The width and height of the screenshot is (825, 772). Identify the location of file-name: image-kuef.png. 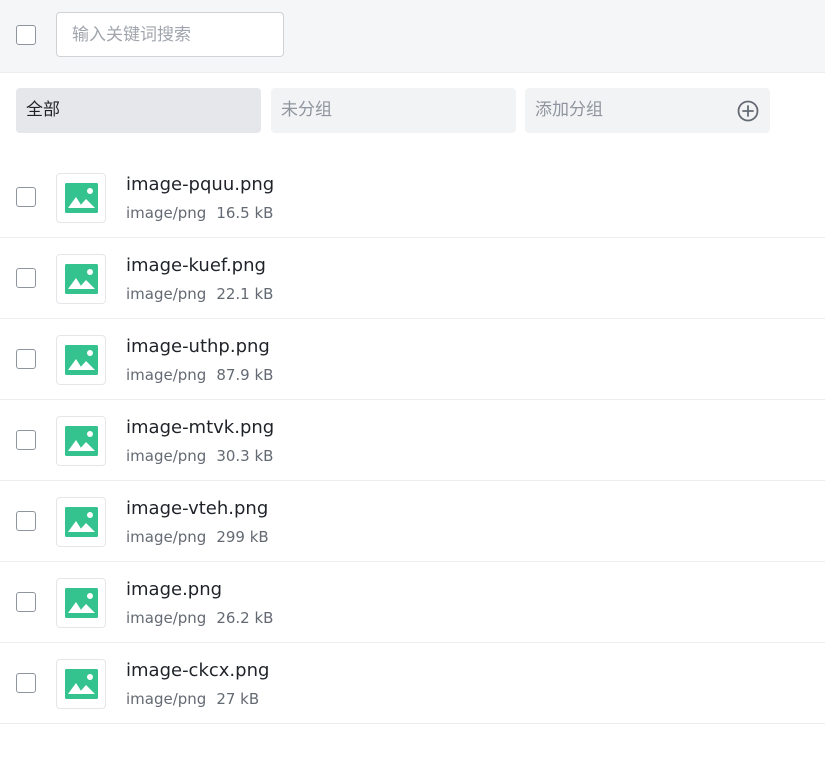
(196, 265).